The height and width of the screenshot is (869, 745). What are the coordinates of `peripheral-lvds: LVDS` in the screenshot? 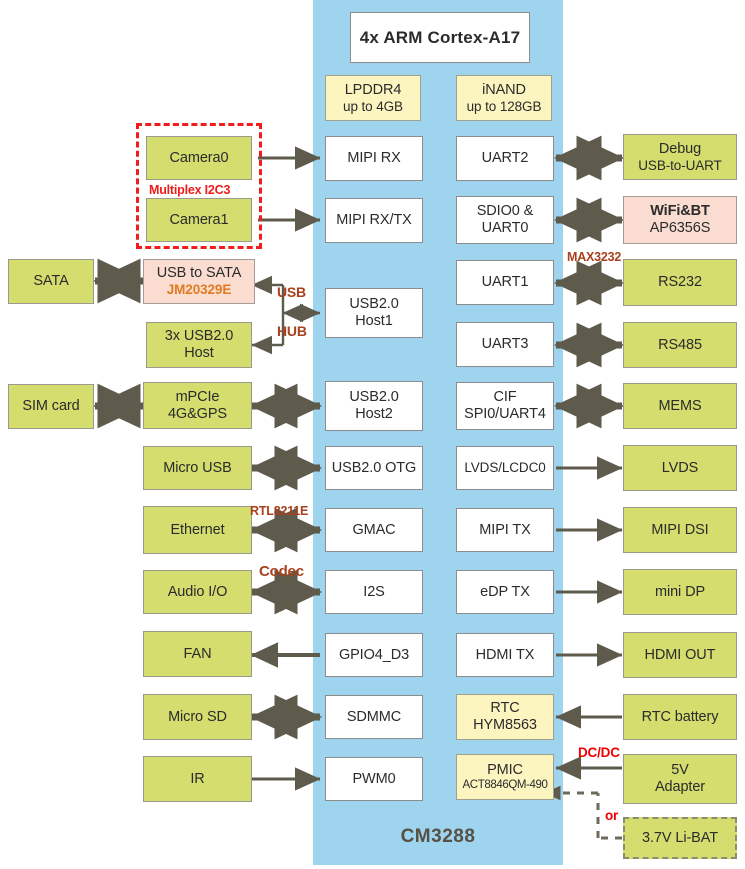 It's located at (680, 468).